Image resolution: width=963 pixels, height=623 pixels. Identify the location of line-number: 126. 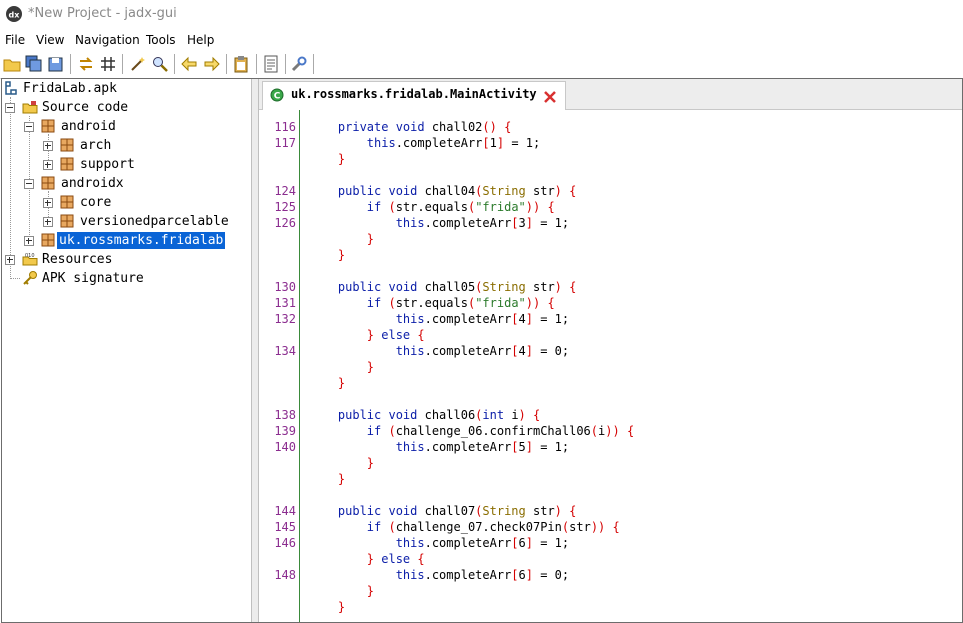
(285, 223).